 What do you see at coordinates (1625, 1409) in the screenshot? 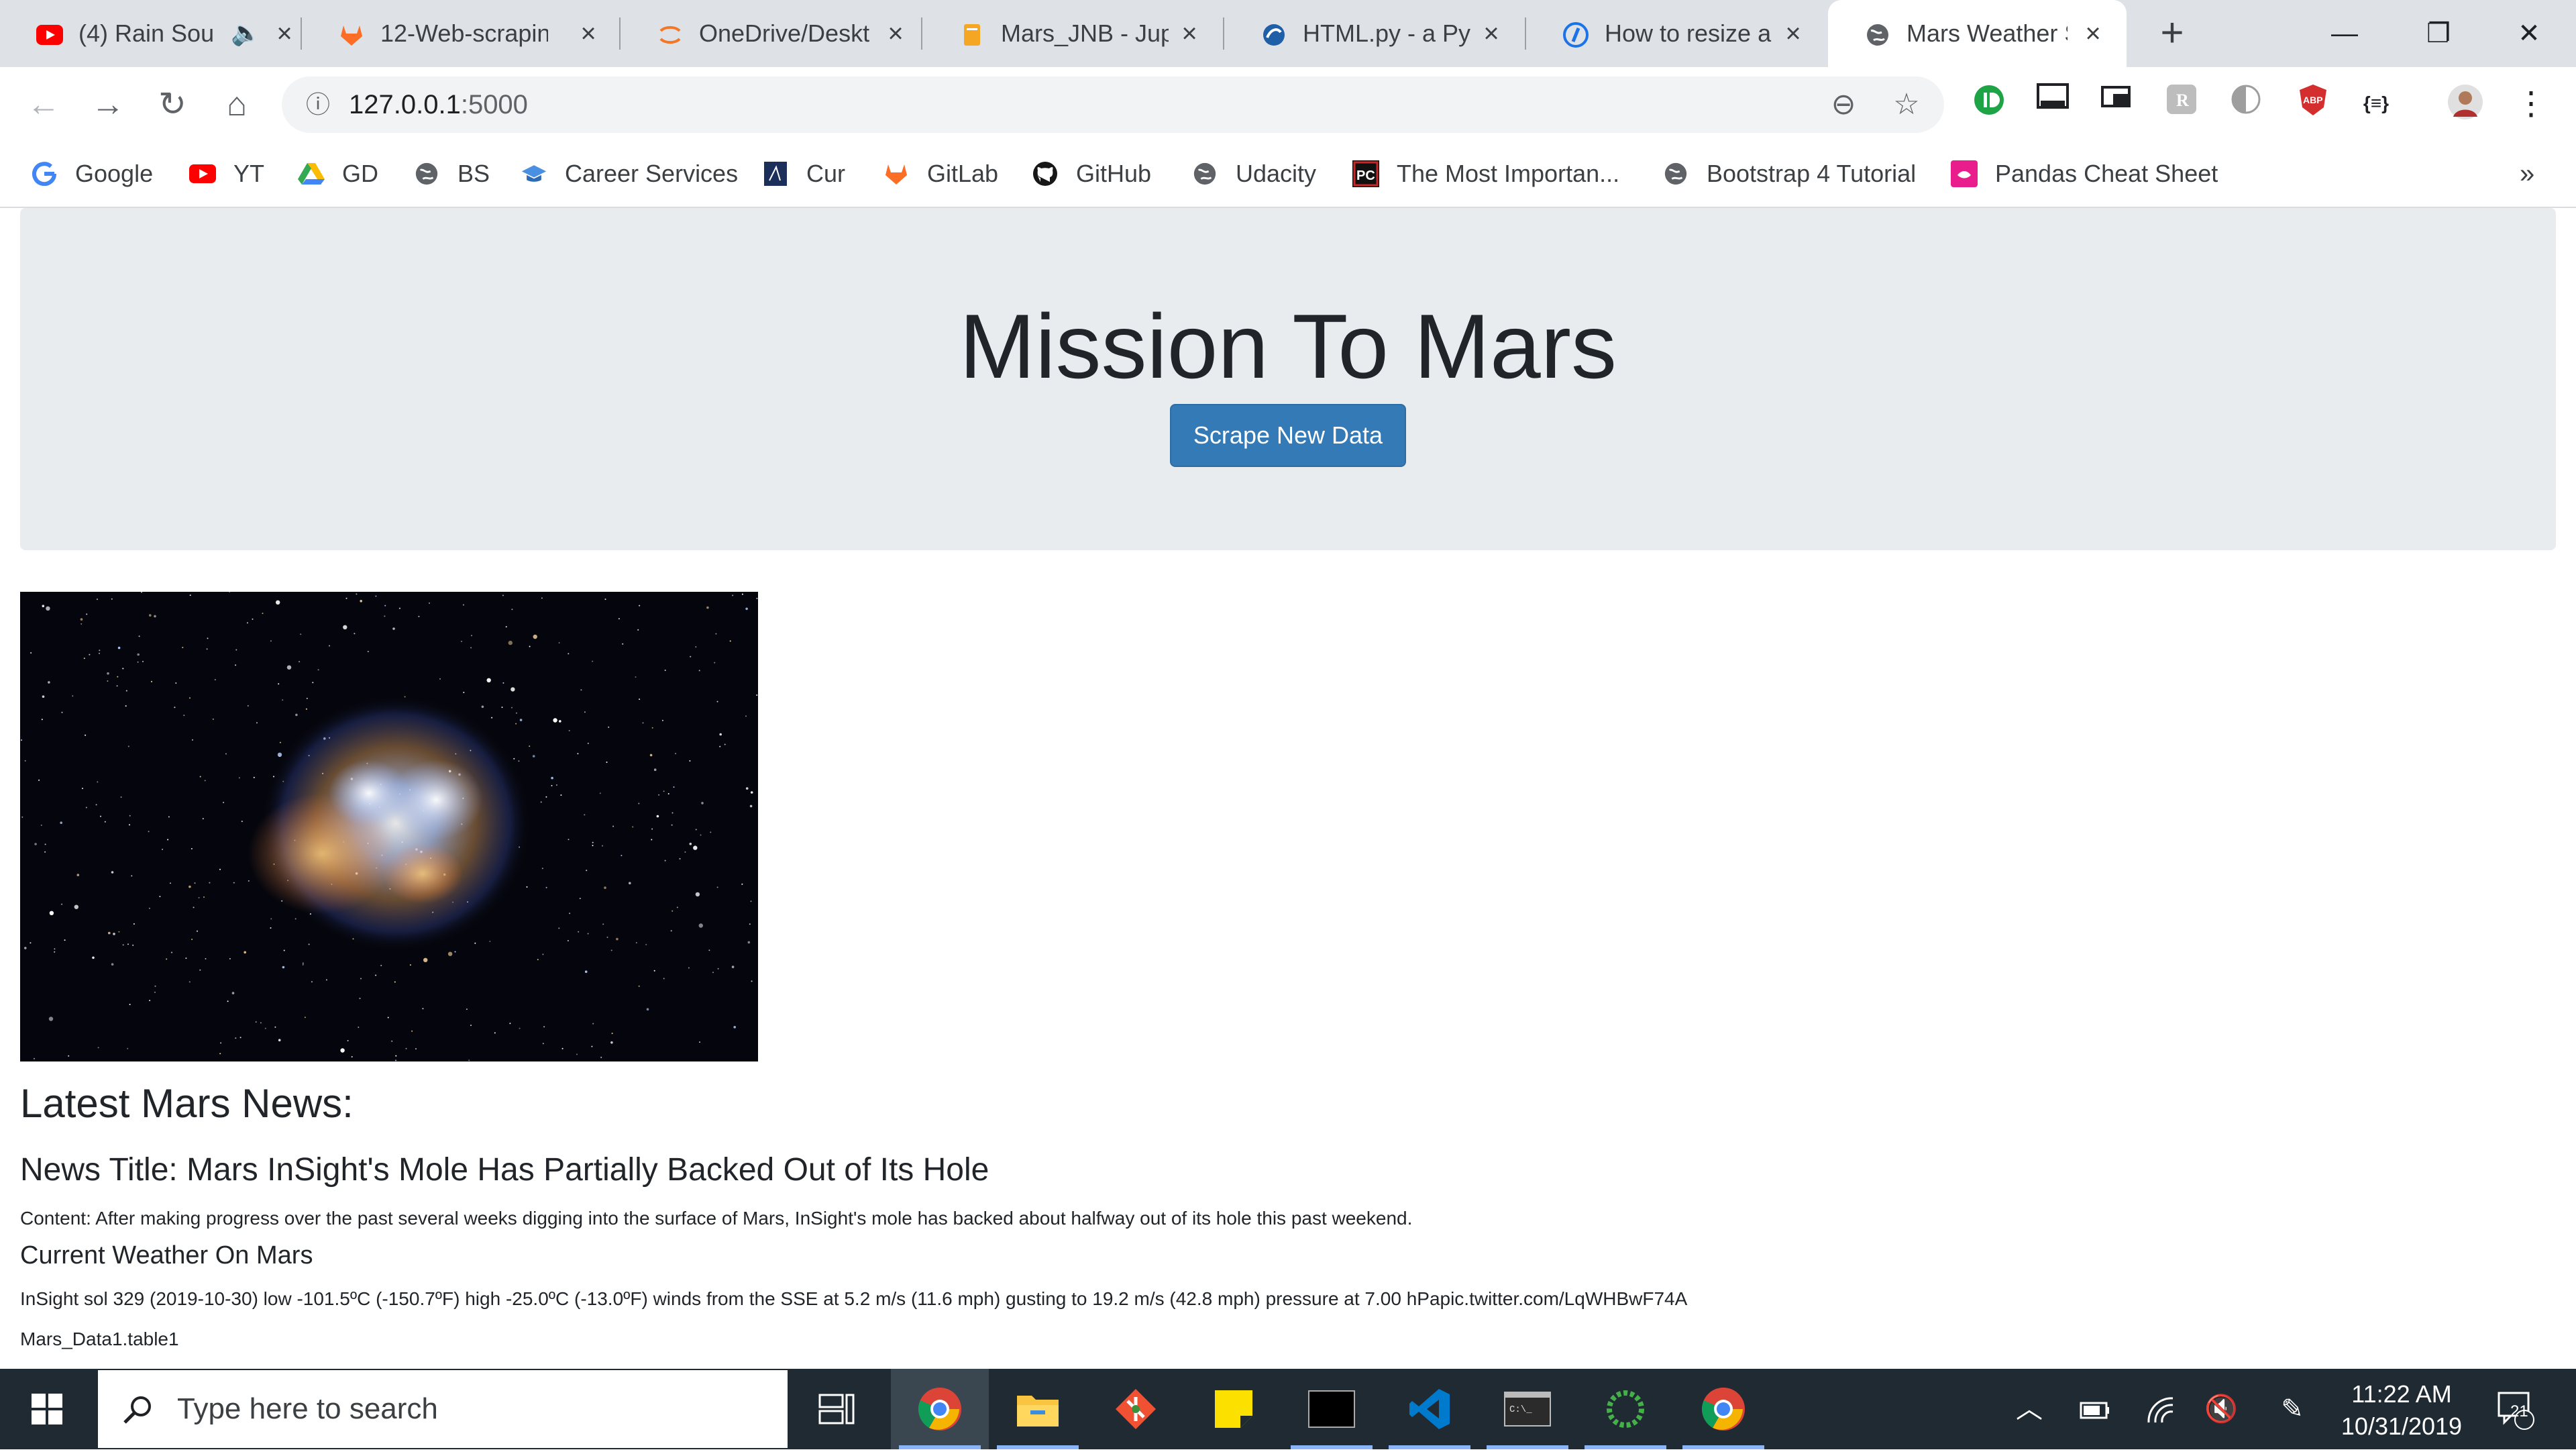
I see `taskbar-anaconda` at bounding box center [1625, 1409].